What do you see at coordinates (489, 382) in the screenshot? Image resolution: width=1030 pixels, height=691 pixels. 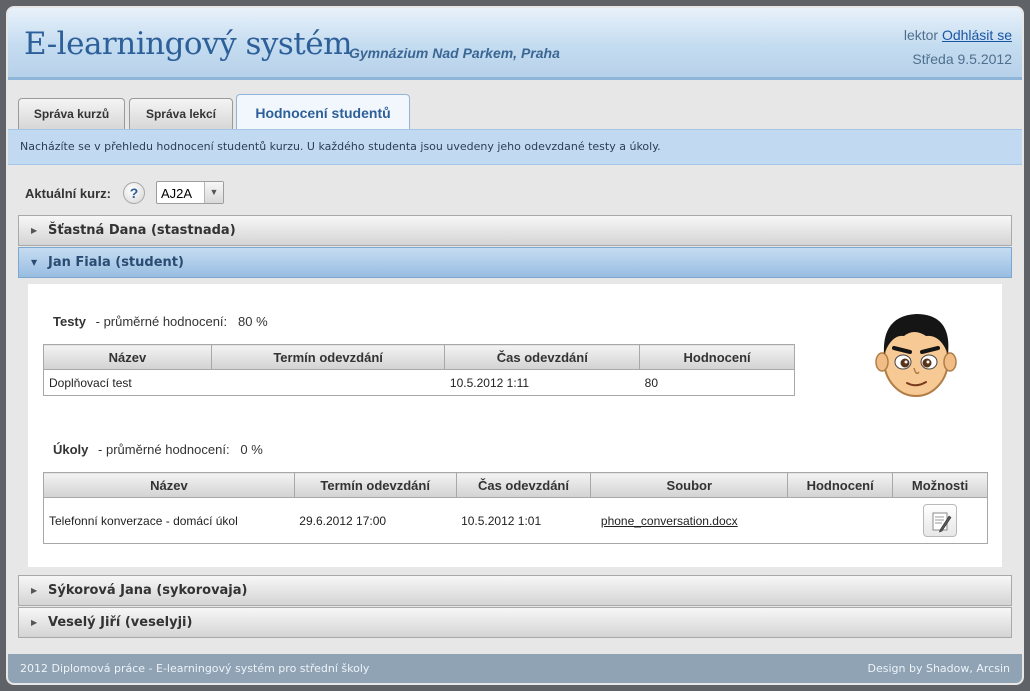 I see `test-submitted-time: 10.5.2012 1:11` at bounding box center [489, 382].